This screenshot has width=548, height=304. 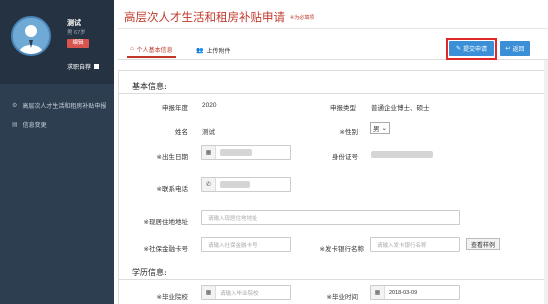 I want to click on back-label: 返回, so click(x=518, y=50).